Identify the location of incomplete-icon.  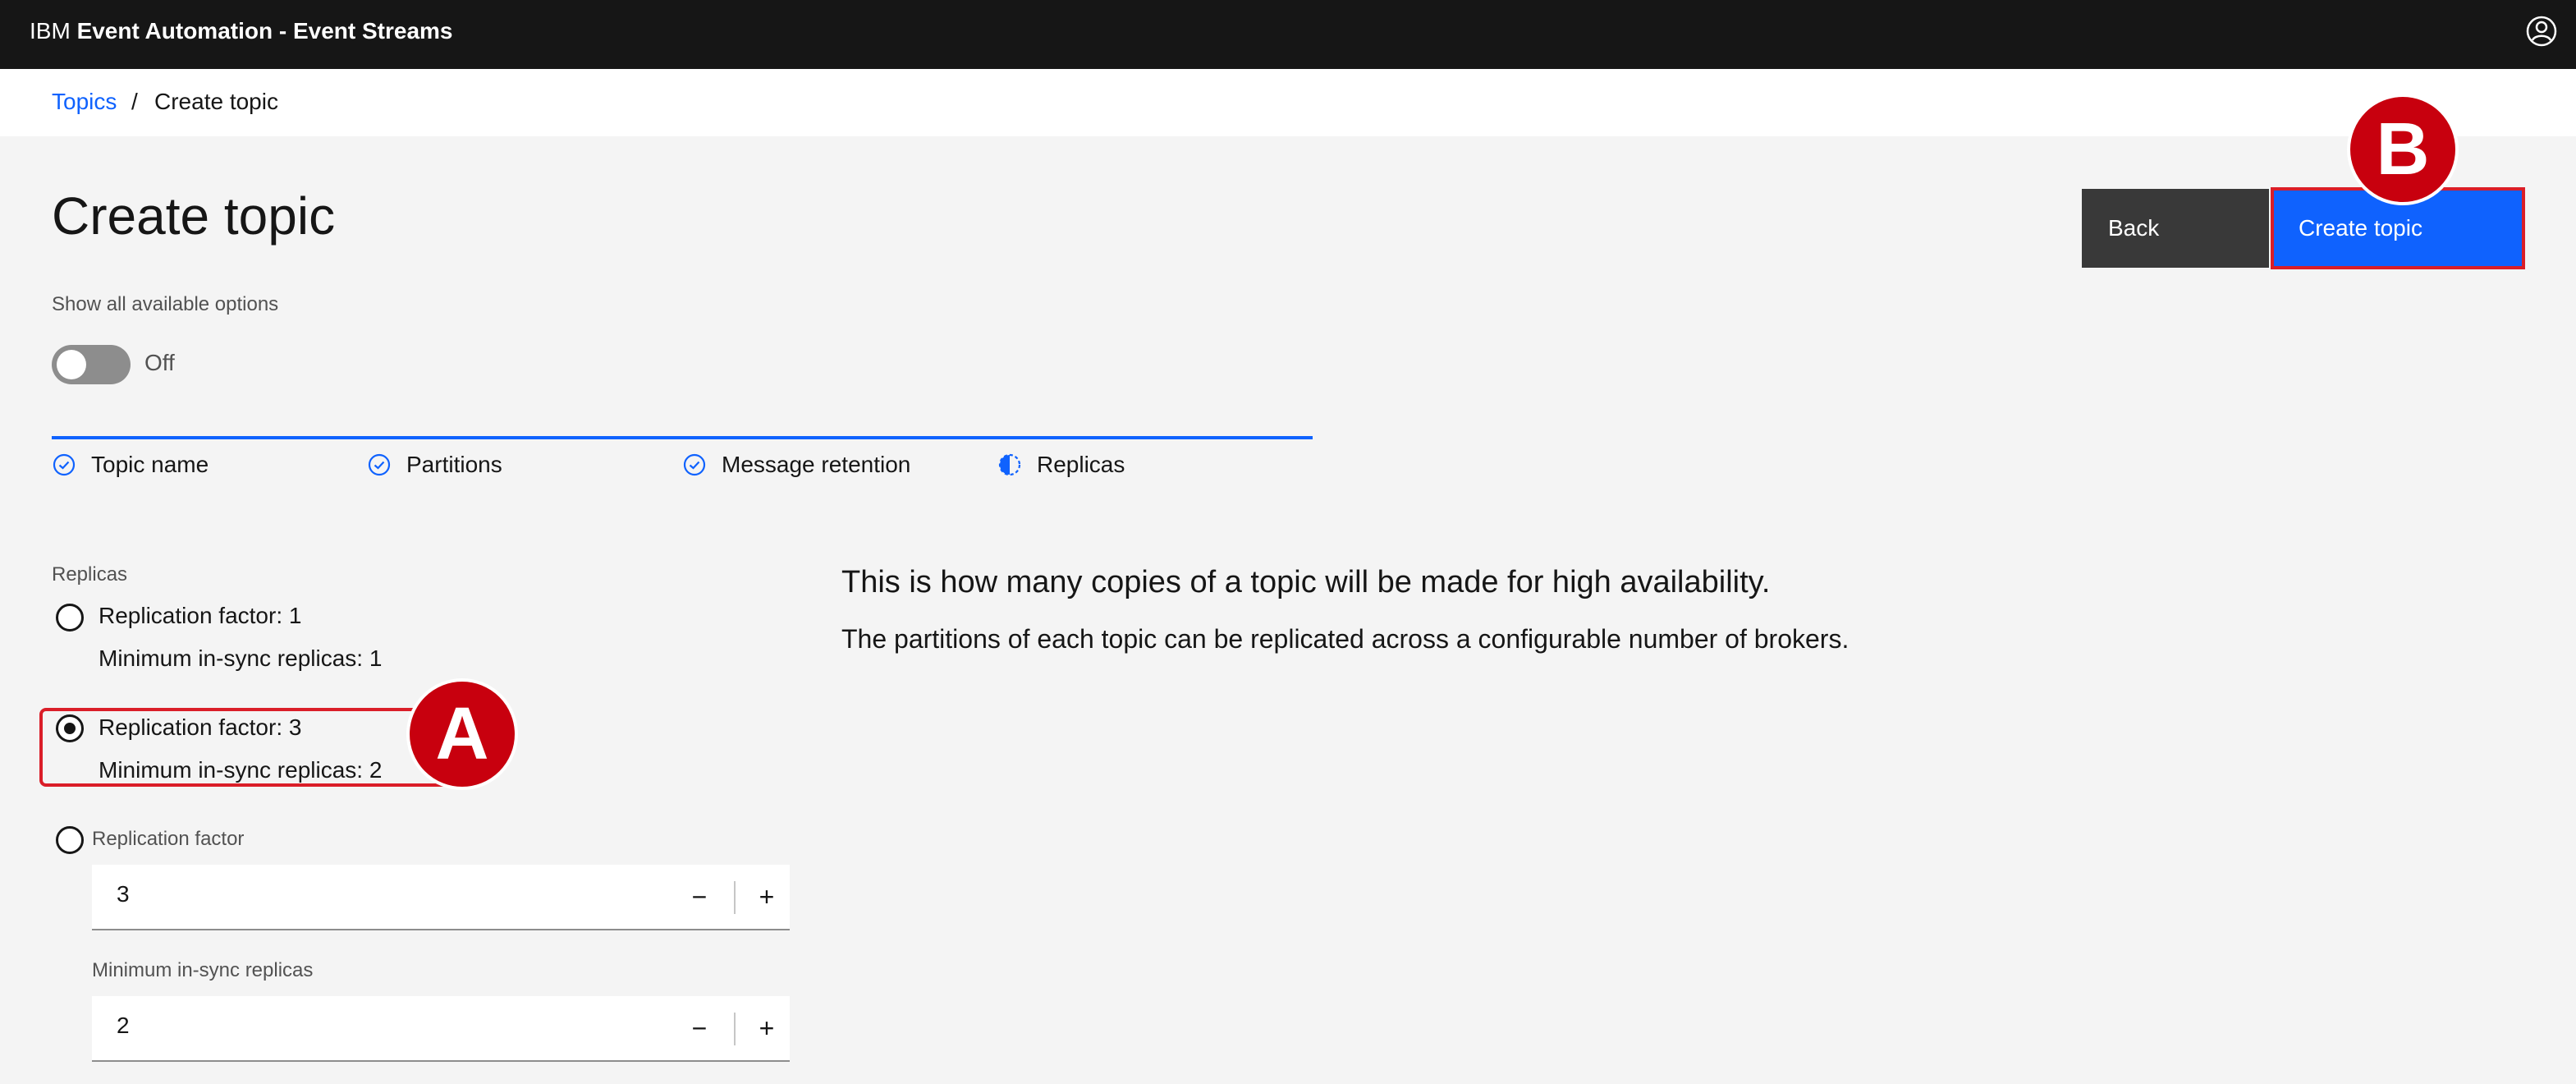
(1009, 464).